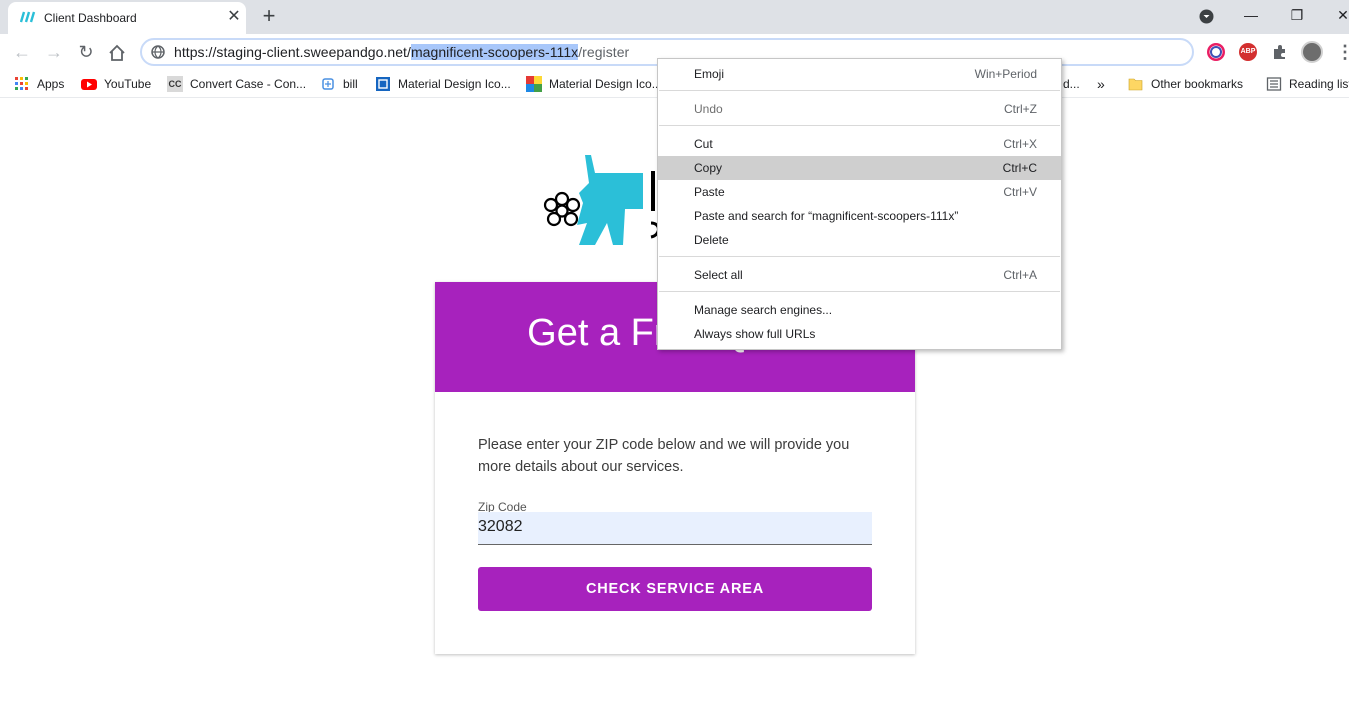  What do you see at coordinates (328, 84) in the screenshot?
I see `bill-icon` at bounding box center [328, 84].